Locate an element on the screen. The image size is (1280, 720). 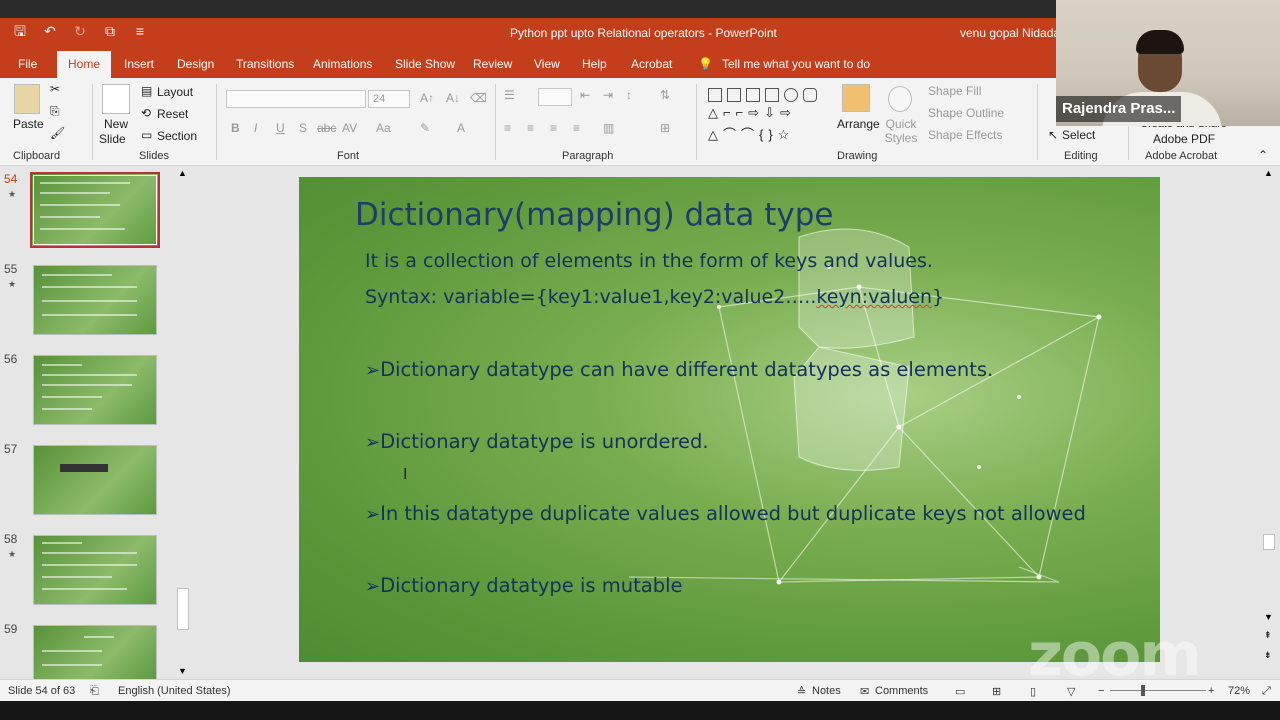
language-indicator: English (United States) is located at coordinates (174, 691).